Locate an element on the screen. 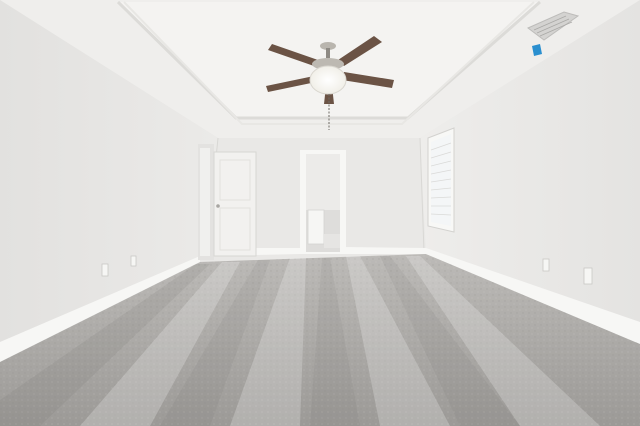  vanity is located at coordinates (316, 227).